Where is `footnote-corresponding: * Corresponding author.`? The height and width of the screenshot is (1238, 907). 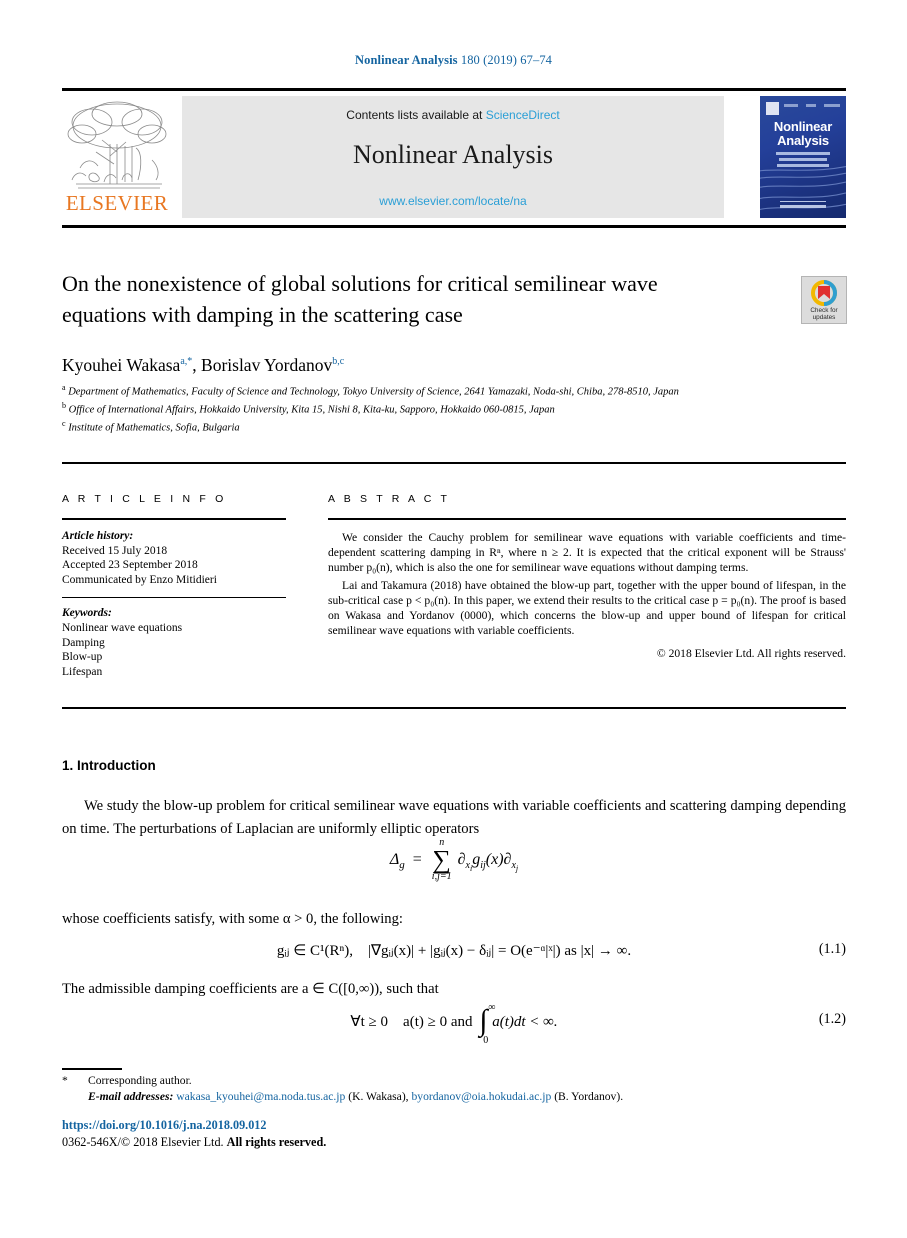
footnote-corresponding: * Corresponding author. is located at coordinates (127, 1080).